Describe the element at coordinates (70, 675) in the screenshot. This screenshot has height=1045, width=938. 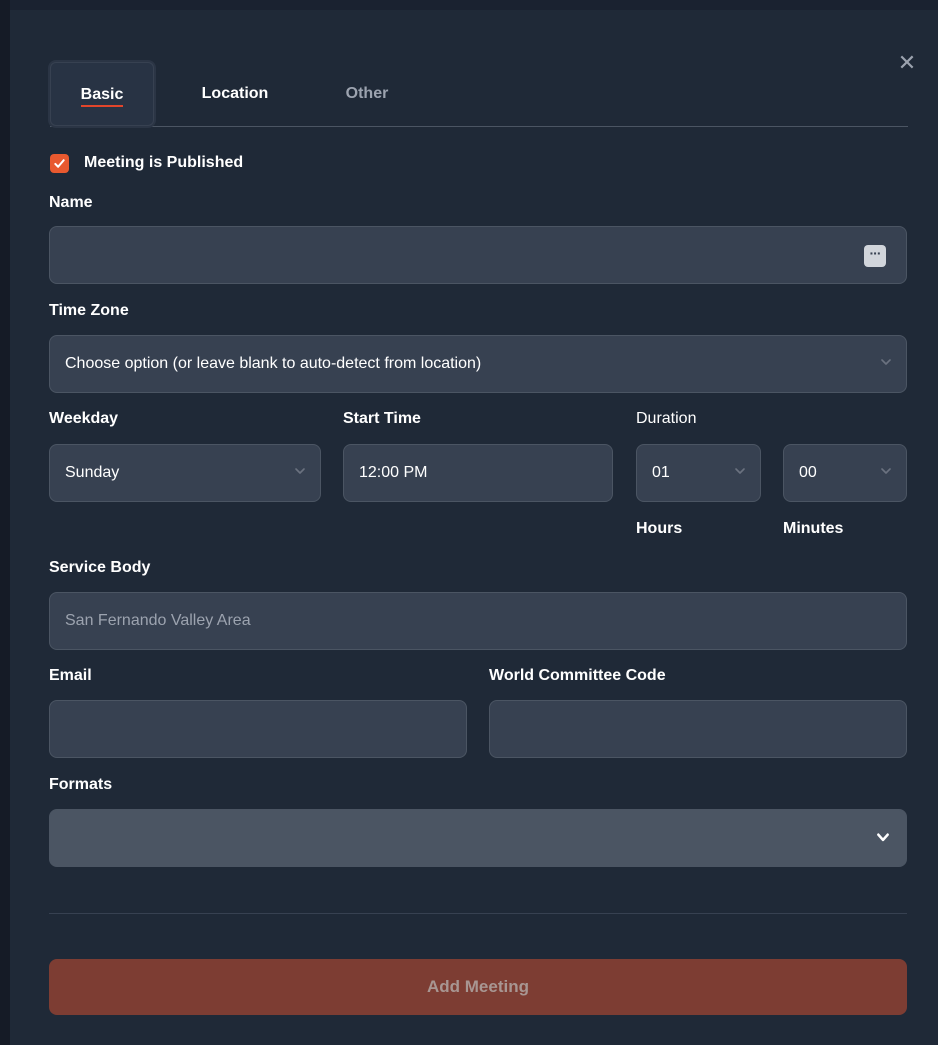
I see `email-label: Email` at that location.